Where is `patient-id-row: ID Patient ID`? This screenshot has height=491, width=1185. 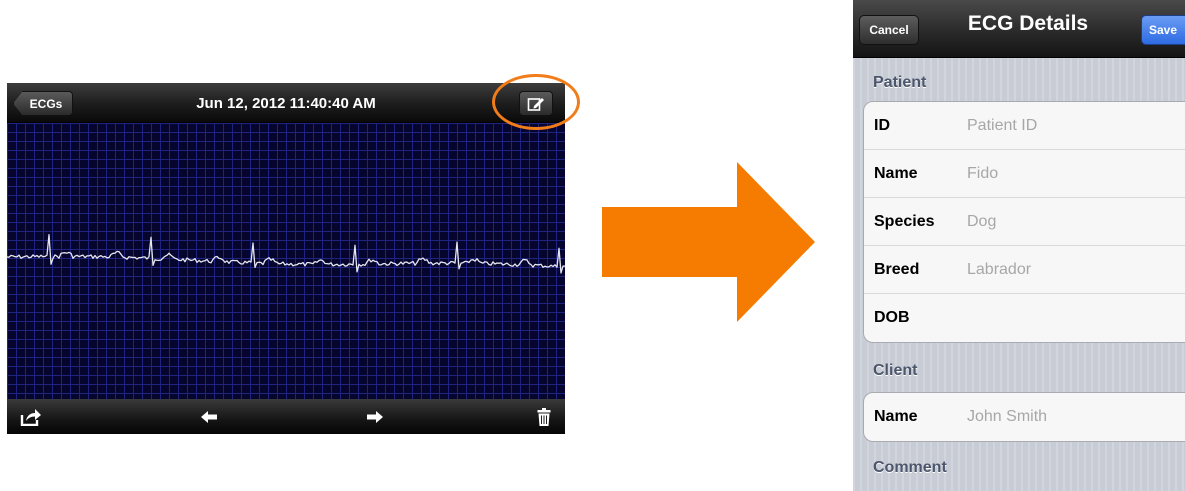
patient-id-row: ID Patient ID is located at coordinates (1024, 126).